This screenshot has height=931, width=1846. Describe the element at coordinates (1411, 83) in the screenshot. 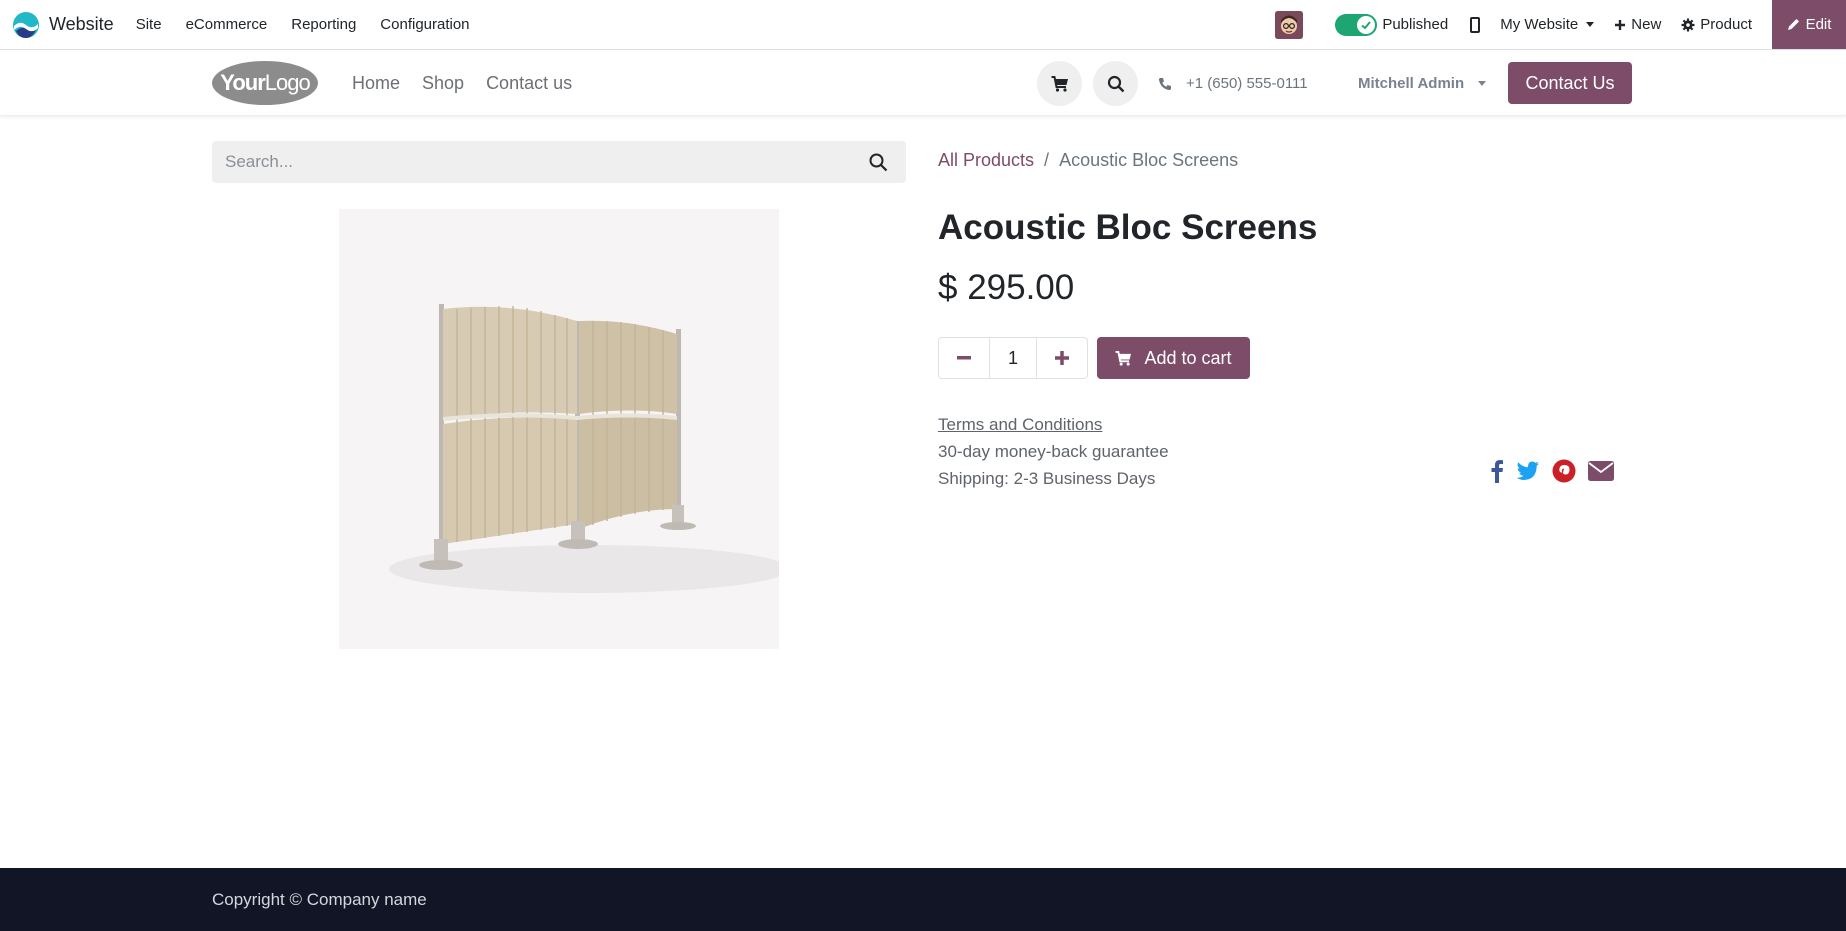

I see `user-name: Mitchell Admin` at that location.